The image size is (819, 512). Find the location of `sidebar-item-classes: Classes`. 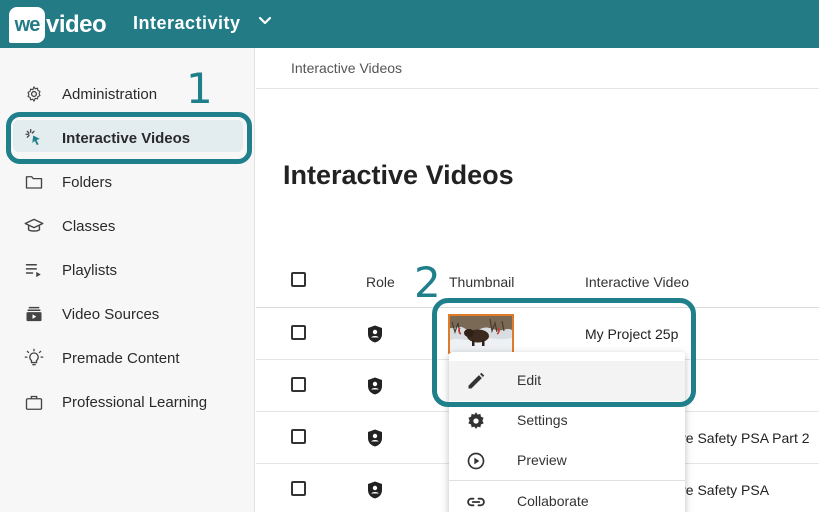

sidebar-item-classes: Classes is located at coordinates (127, 226).